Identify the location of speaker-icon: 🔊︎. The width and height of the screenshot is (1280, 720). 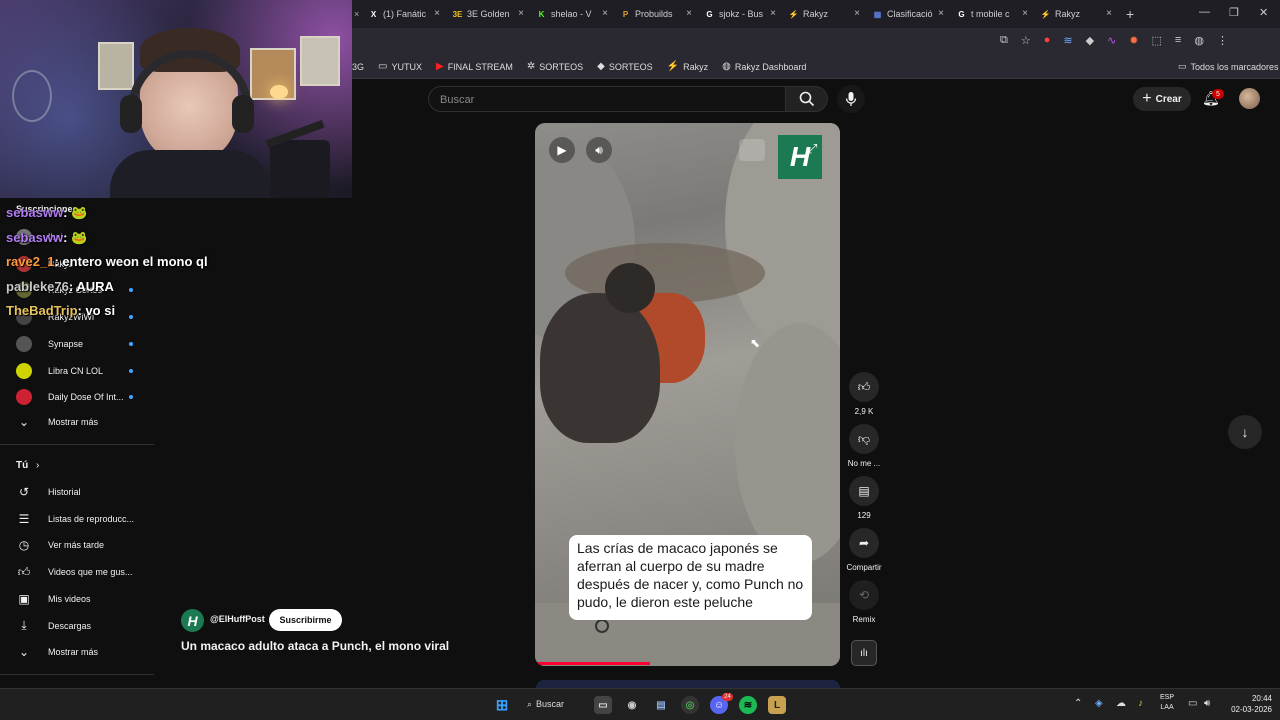
(1207, 703).